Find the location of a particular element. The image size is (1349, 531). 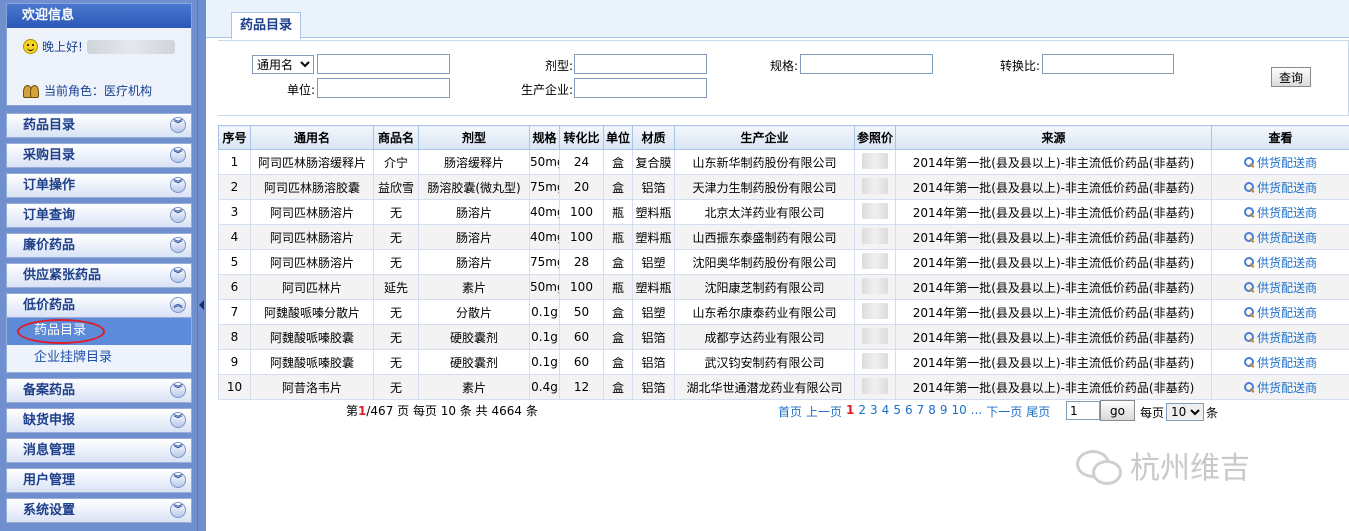

tab-drug-catalog: 药品目录 is located at coordinates (266, 25).